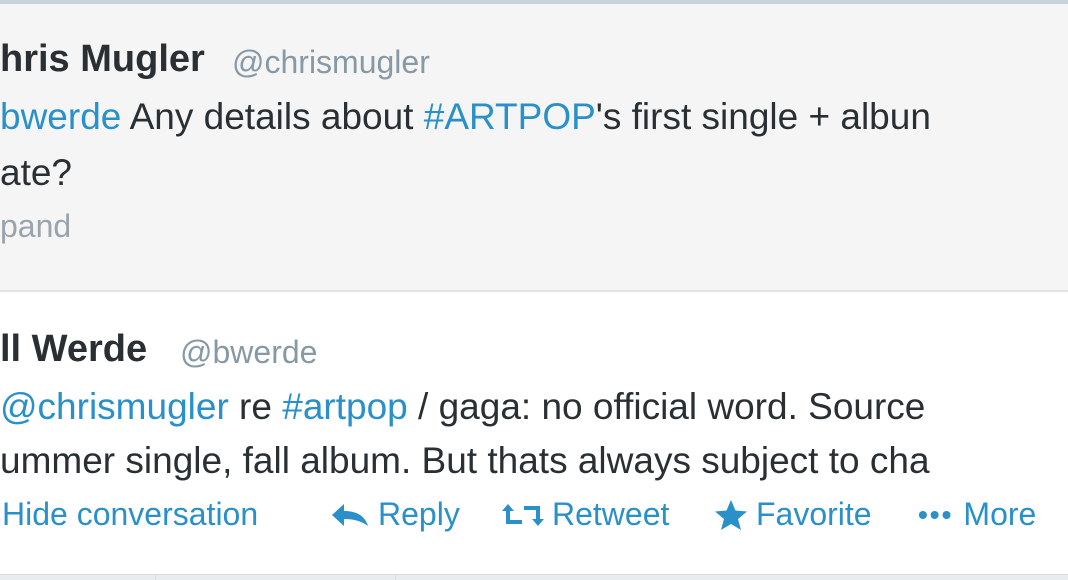  Describe the element at coordinates (114, 406) in the screenshot. I see `mention-link: @chrismugler` at that location.